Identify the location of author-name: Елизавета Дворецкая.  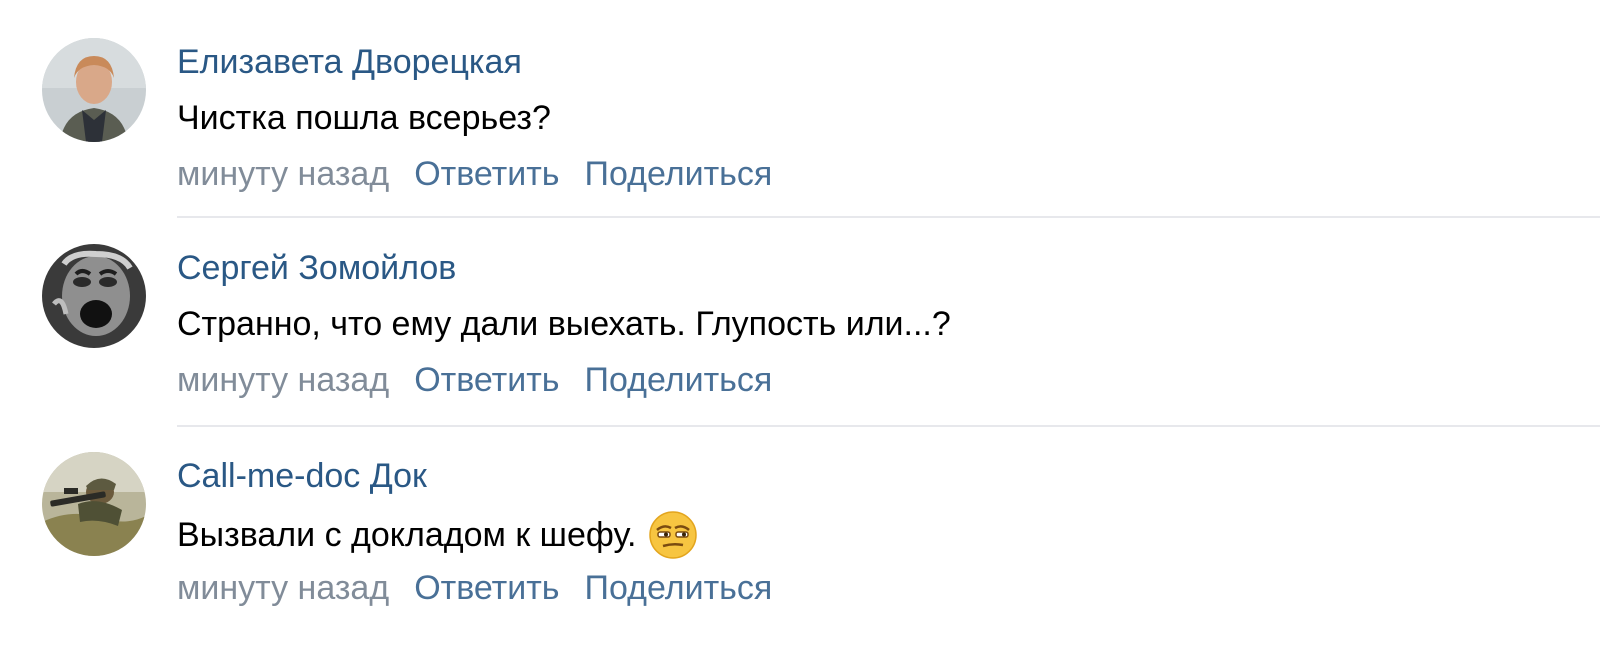
(349, 62).